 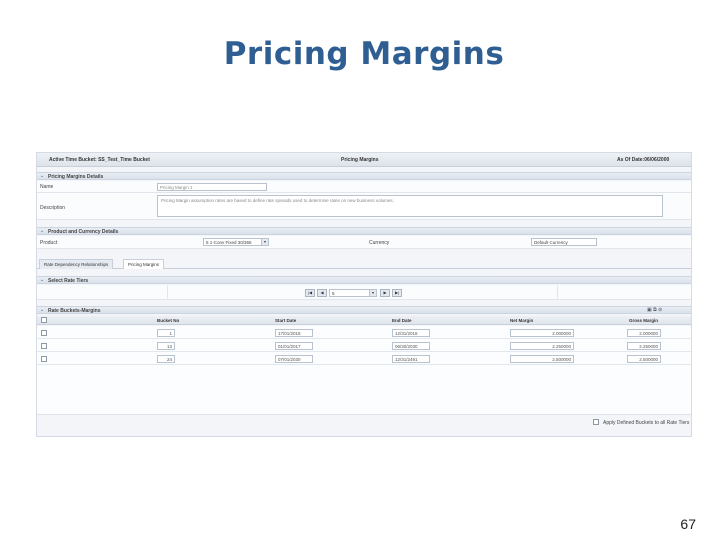 I want to click on next-page-button: ▶, so click(x=385, y=293).